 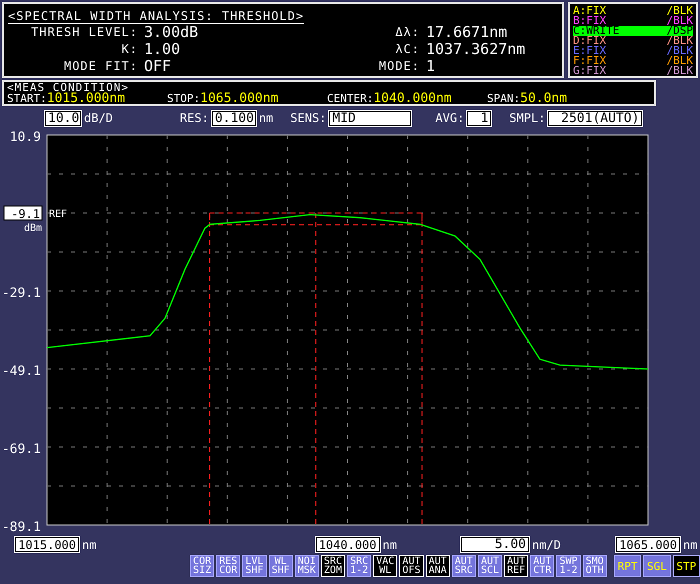 I want to click on parameter-value: OFF, so click(x=158, y=66).